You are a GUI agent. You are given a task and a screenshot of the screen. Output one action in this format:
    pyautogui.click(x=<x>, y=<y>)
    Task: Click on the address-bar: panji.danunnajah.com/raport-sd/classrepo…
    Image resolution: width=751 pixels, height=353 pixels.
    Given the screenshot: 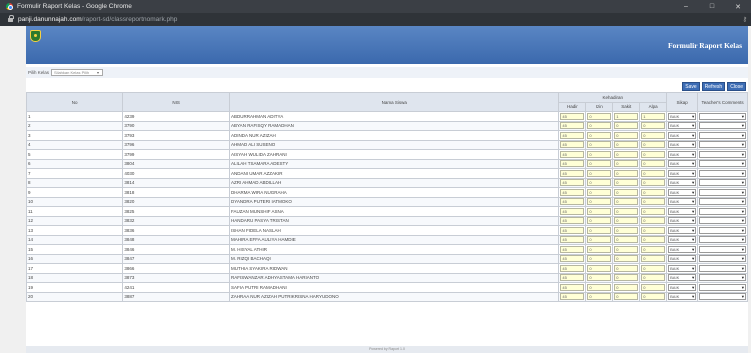 What is the action you would take?
    pyautogui.click(x=375, y=19)
    